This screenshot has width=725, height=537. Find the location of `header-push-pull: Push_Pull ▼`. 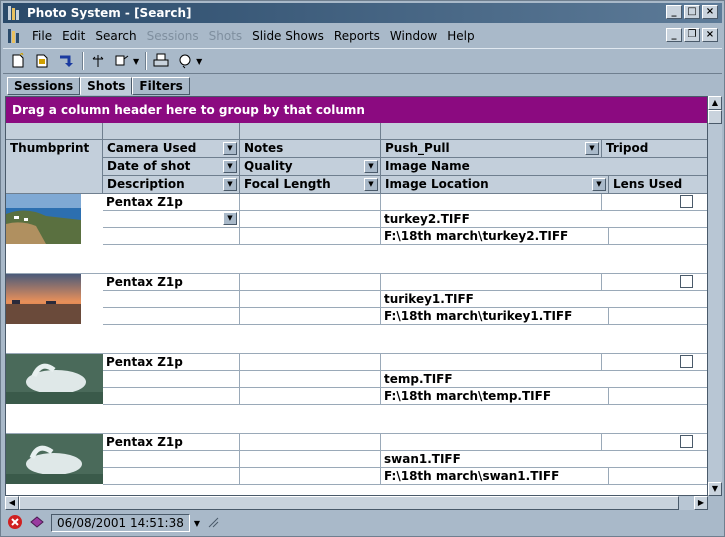

header-push-pull: Push_Pull ▼ is located at coordinates (491, 149).